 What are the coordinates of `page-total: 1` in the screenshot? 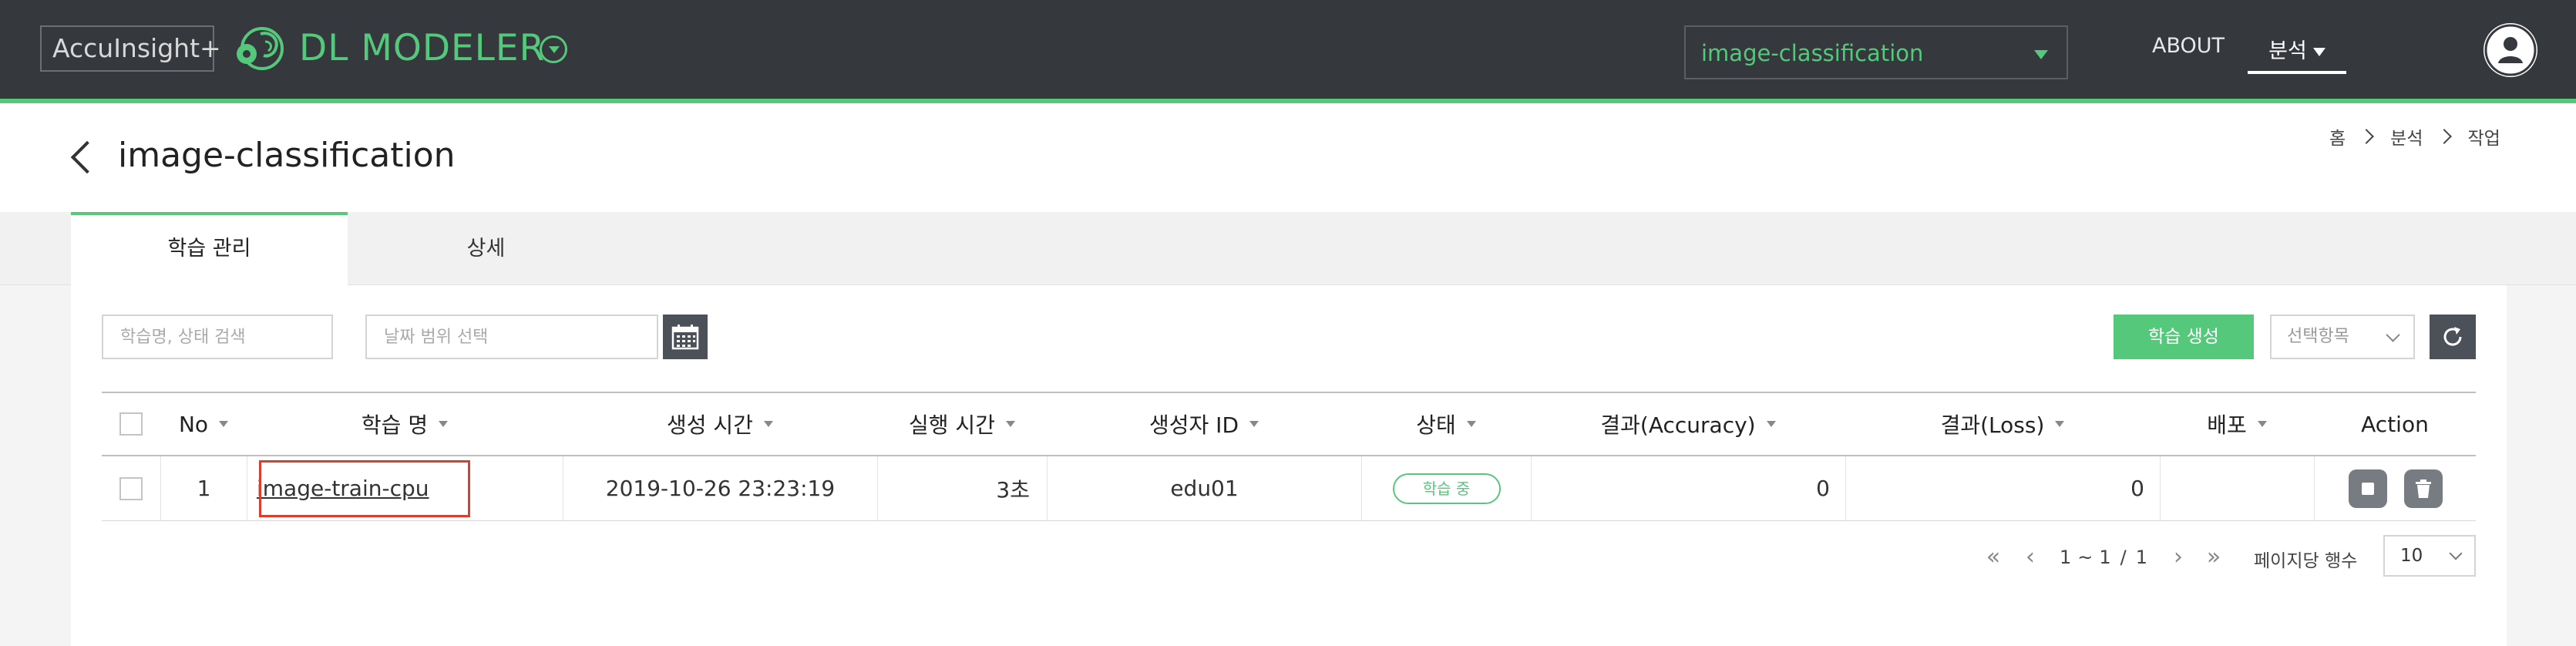 It's located at (2141, 558).